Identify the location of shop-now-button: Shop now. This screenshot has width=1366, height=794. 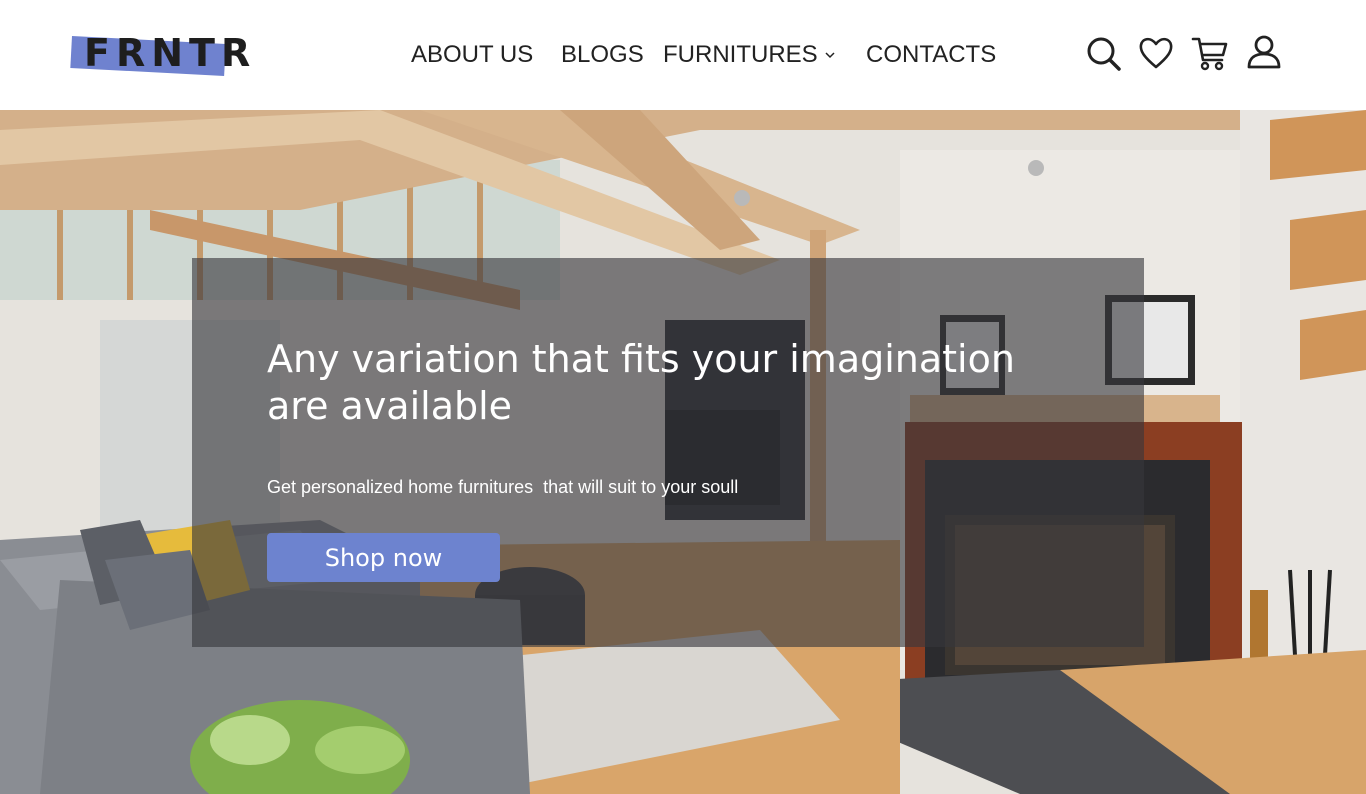
(383, 557).